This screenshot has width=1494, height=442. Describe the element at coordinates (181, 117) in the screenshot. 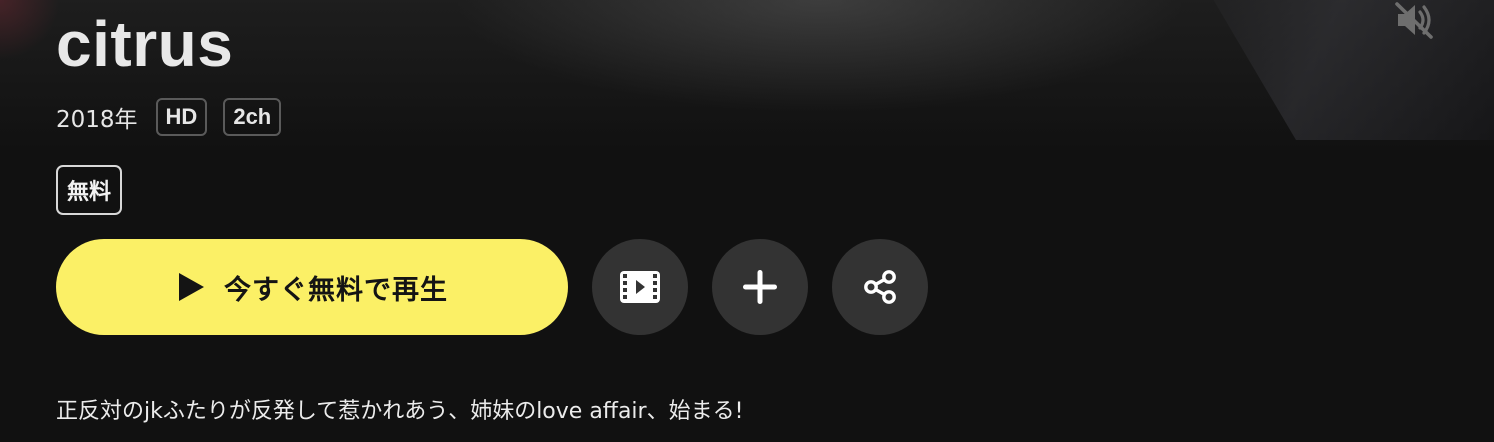

I see `quality-badge: HD` at that location.